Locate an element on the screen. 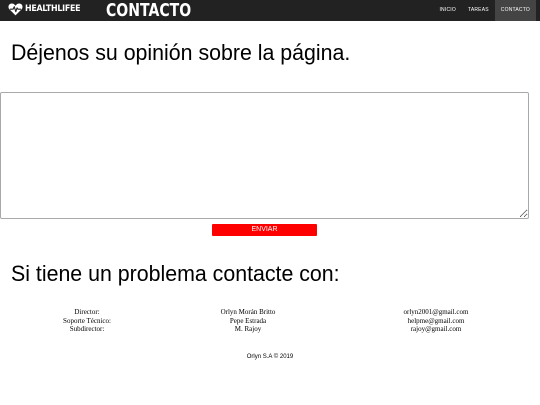 The image size is (540, 405). contact-role: Director: is located at coordinates (87, 312).